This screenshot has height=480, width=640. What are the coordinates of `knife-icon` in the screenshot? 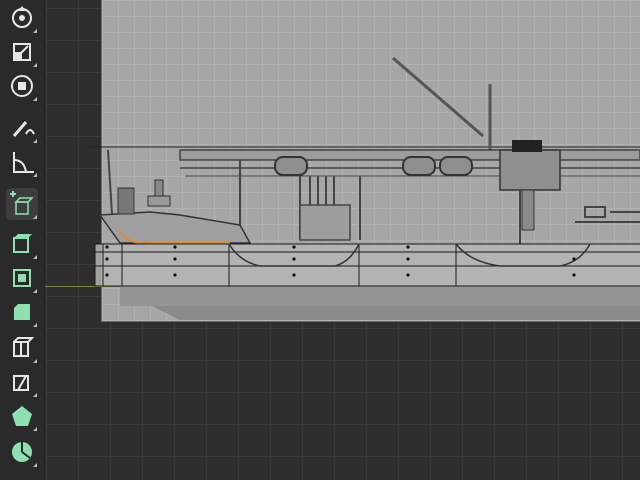 It's located at (22, 382).